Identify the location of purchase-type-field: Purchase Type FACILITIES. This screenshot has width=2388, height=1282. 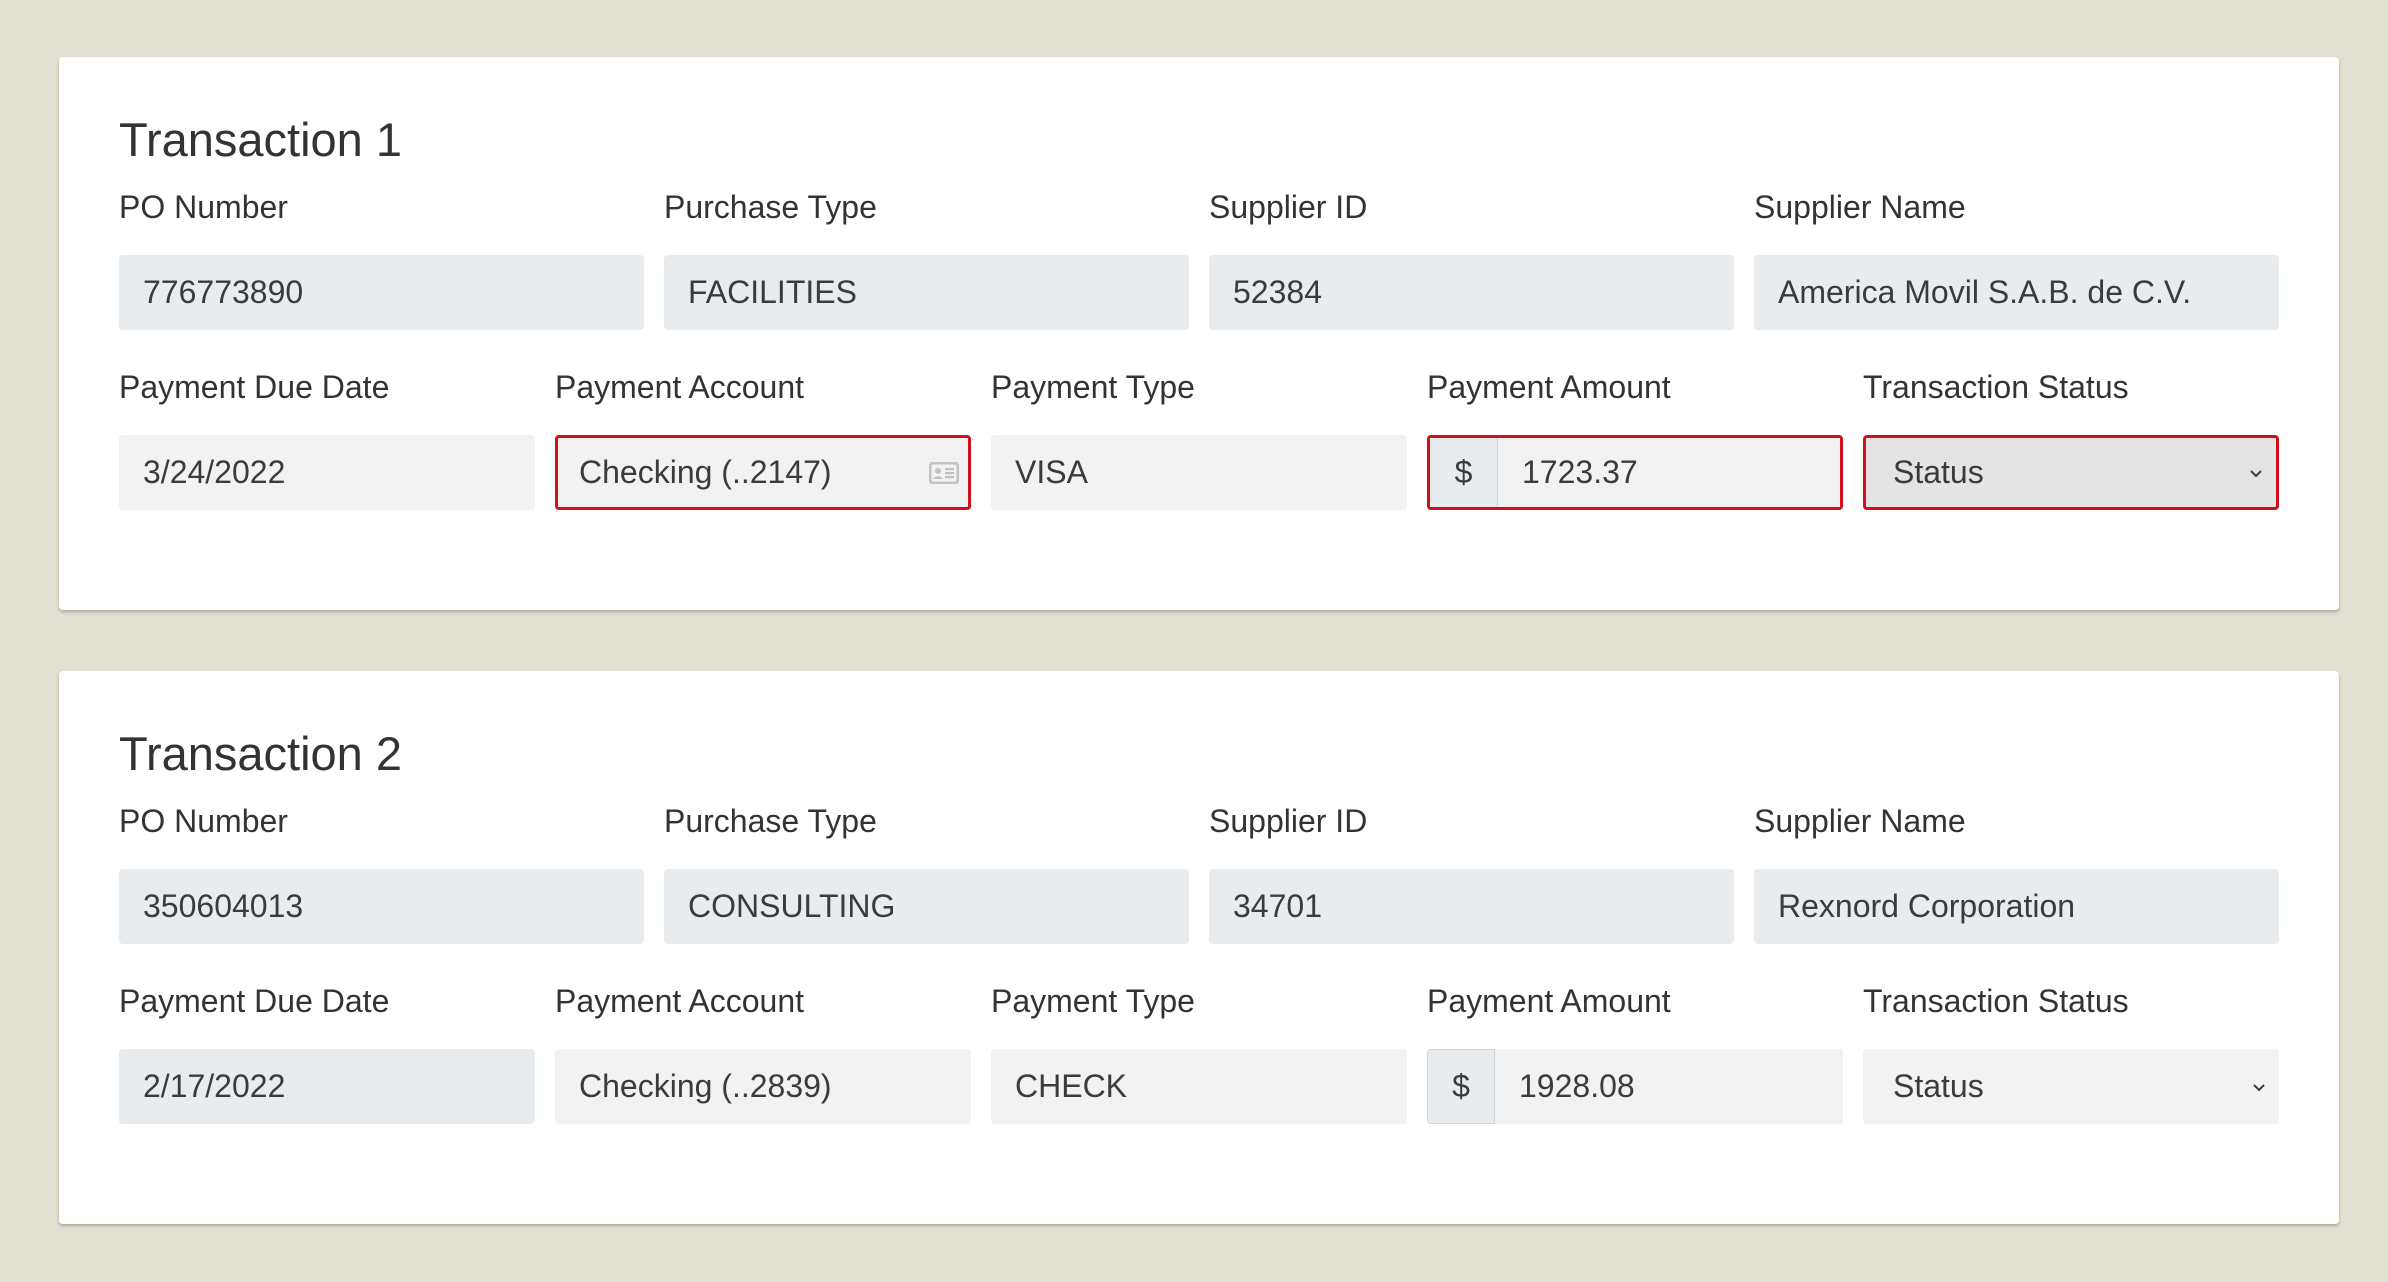
(926, 258).